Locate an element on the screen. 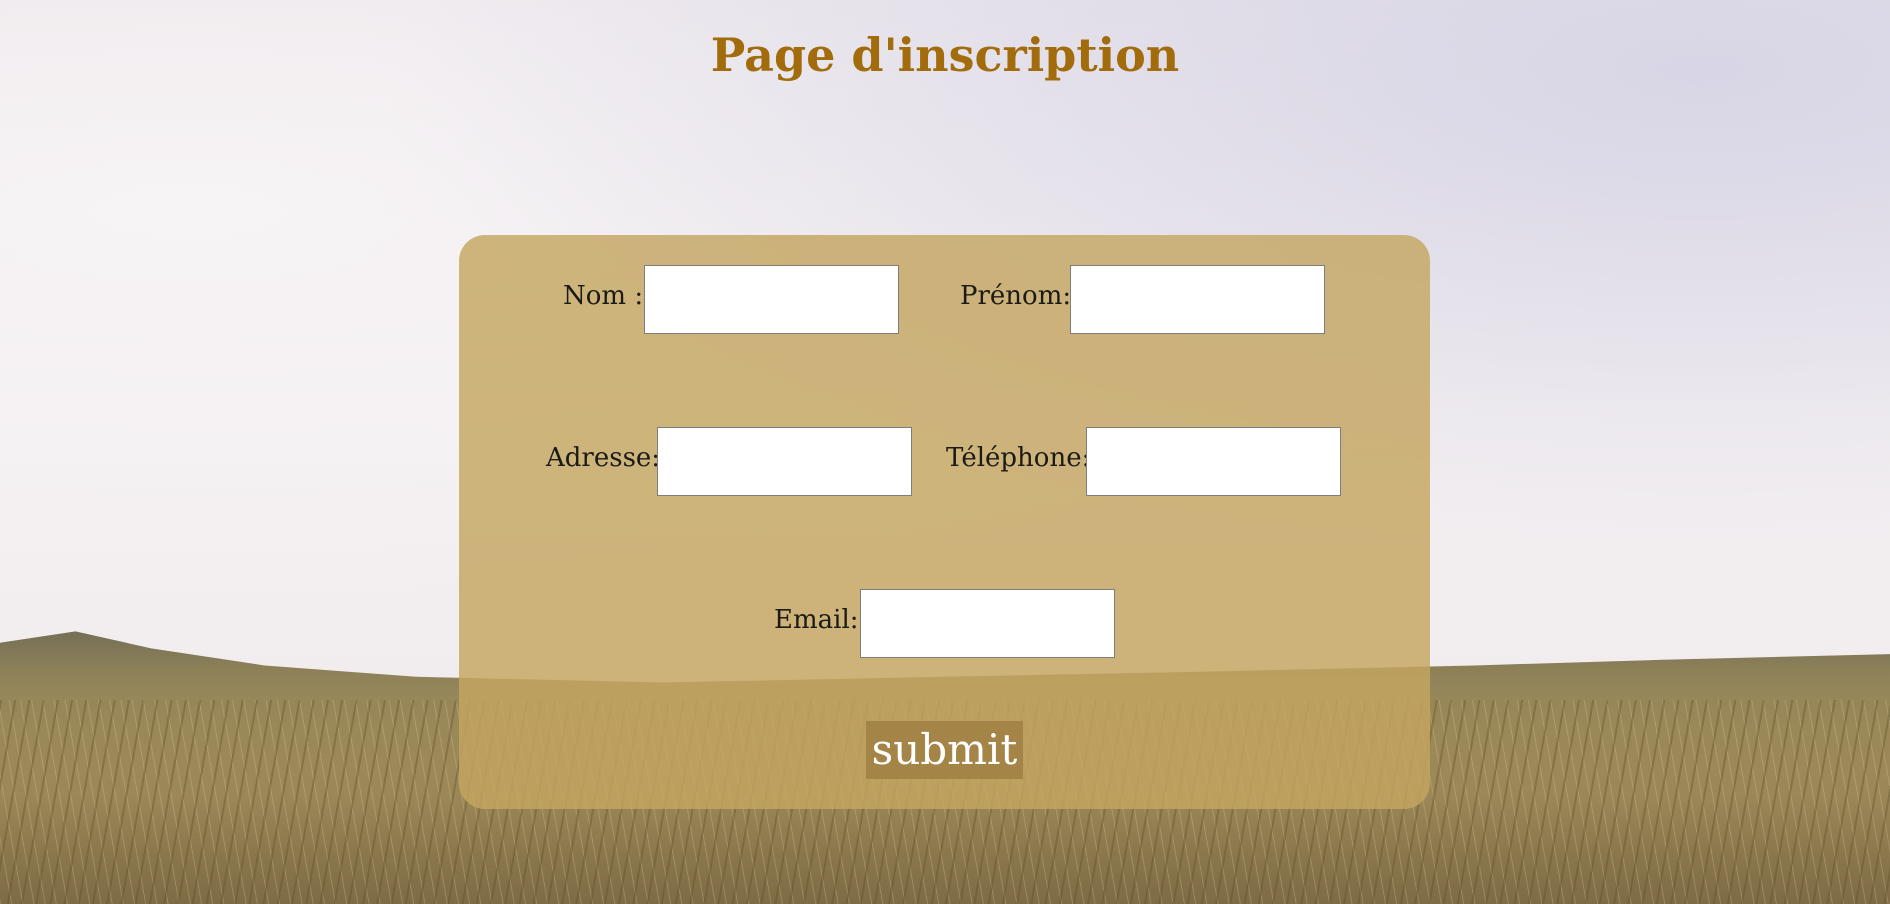 The width and height of the screenshot is (1890, 904). adresse-input is located at coordinates (784, 461).